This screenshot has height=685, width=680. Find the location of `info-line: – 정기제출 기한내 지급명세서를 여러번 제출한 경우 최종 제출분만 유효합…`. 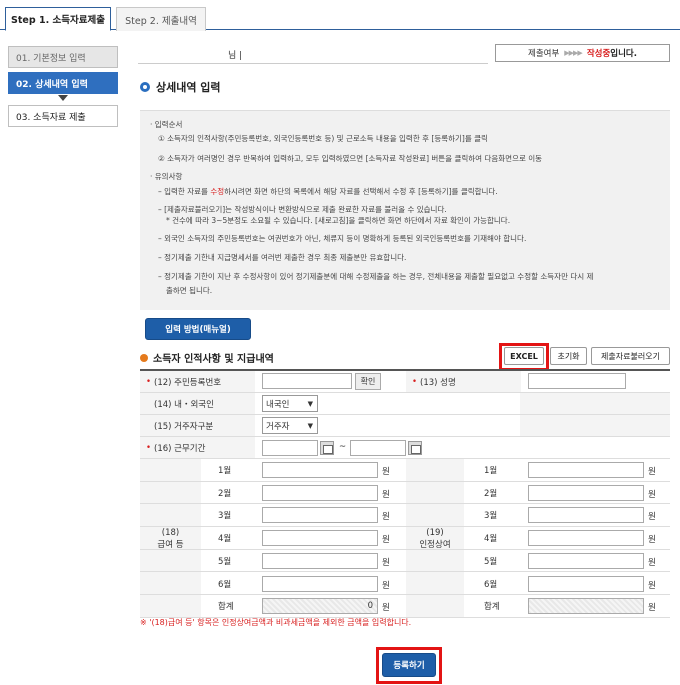

info-line: – 정기제출 기한내 지급명세서를 여러번 제출한 경우 최종 제출분만 유효합… is located at coordinates (282, 257).